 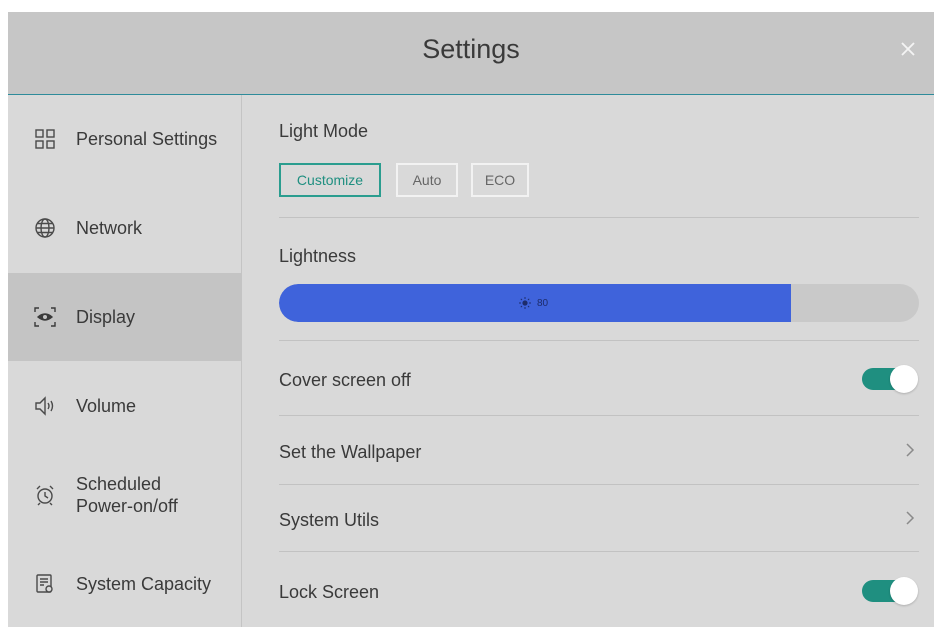 What do you see at coordinates (500, 180) in the screenshot?
I see `light-mode-eco-button: ECO` at bounding box center [500, 180].